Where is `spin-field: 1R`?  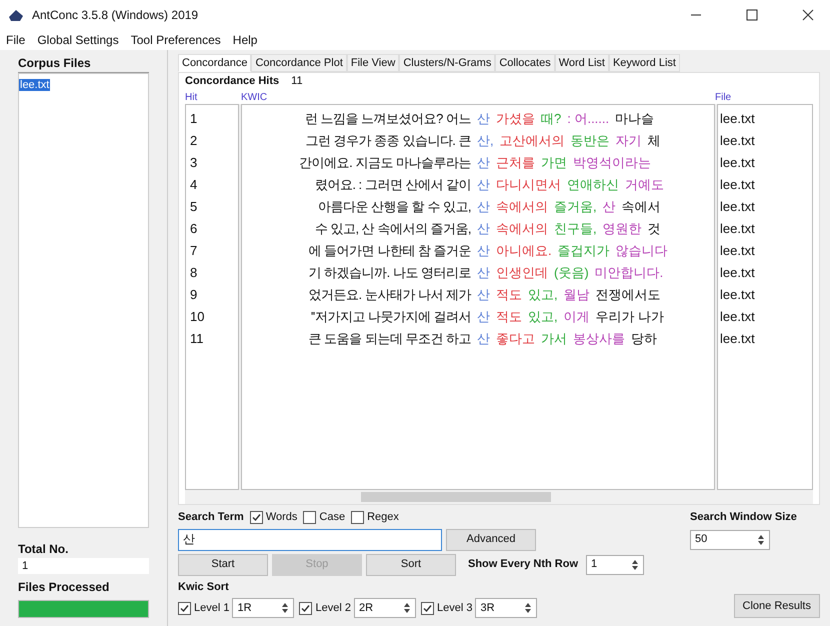 spin-field: 1R is located at coordinates (263, 608).